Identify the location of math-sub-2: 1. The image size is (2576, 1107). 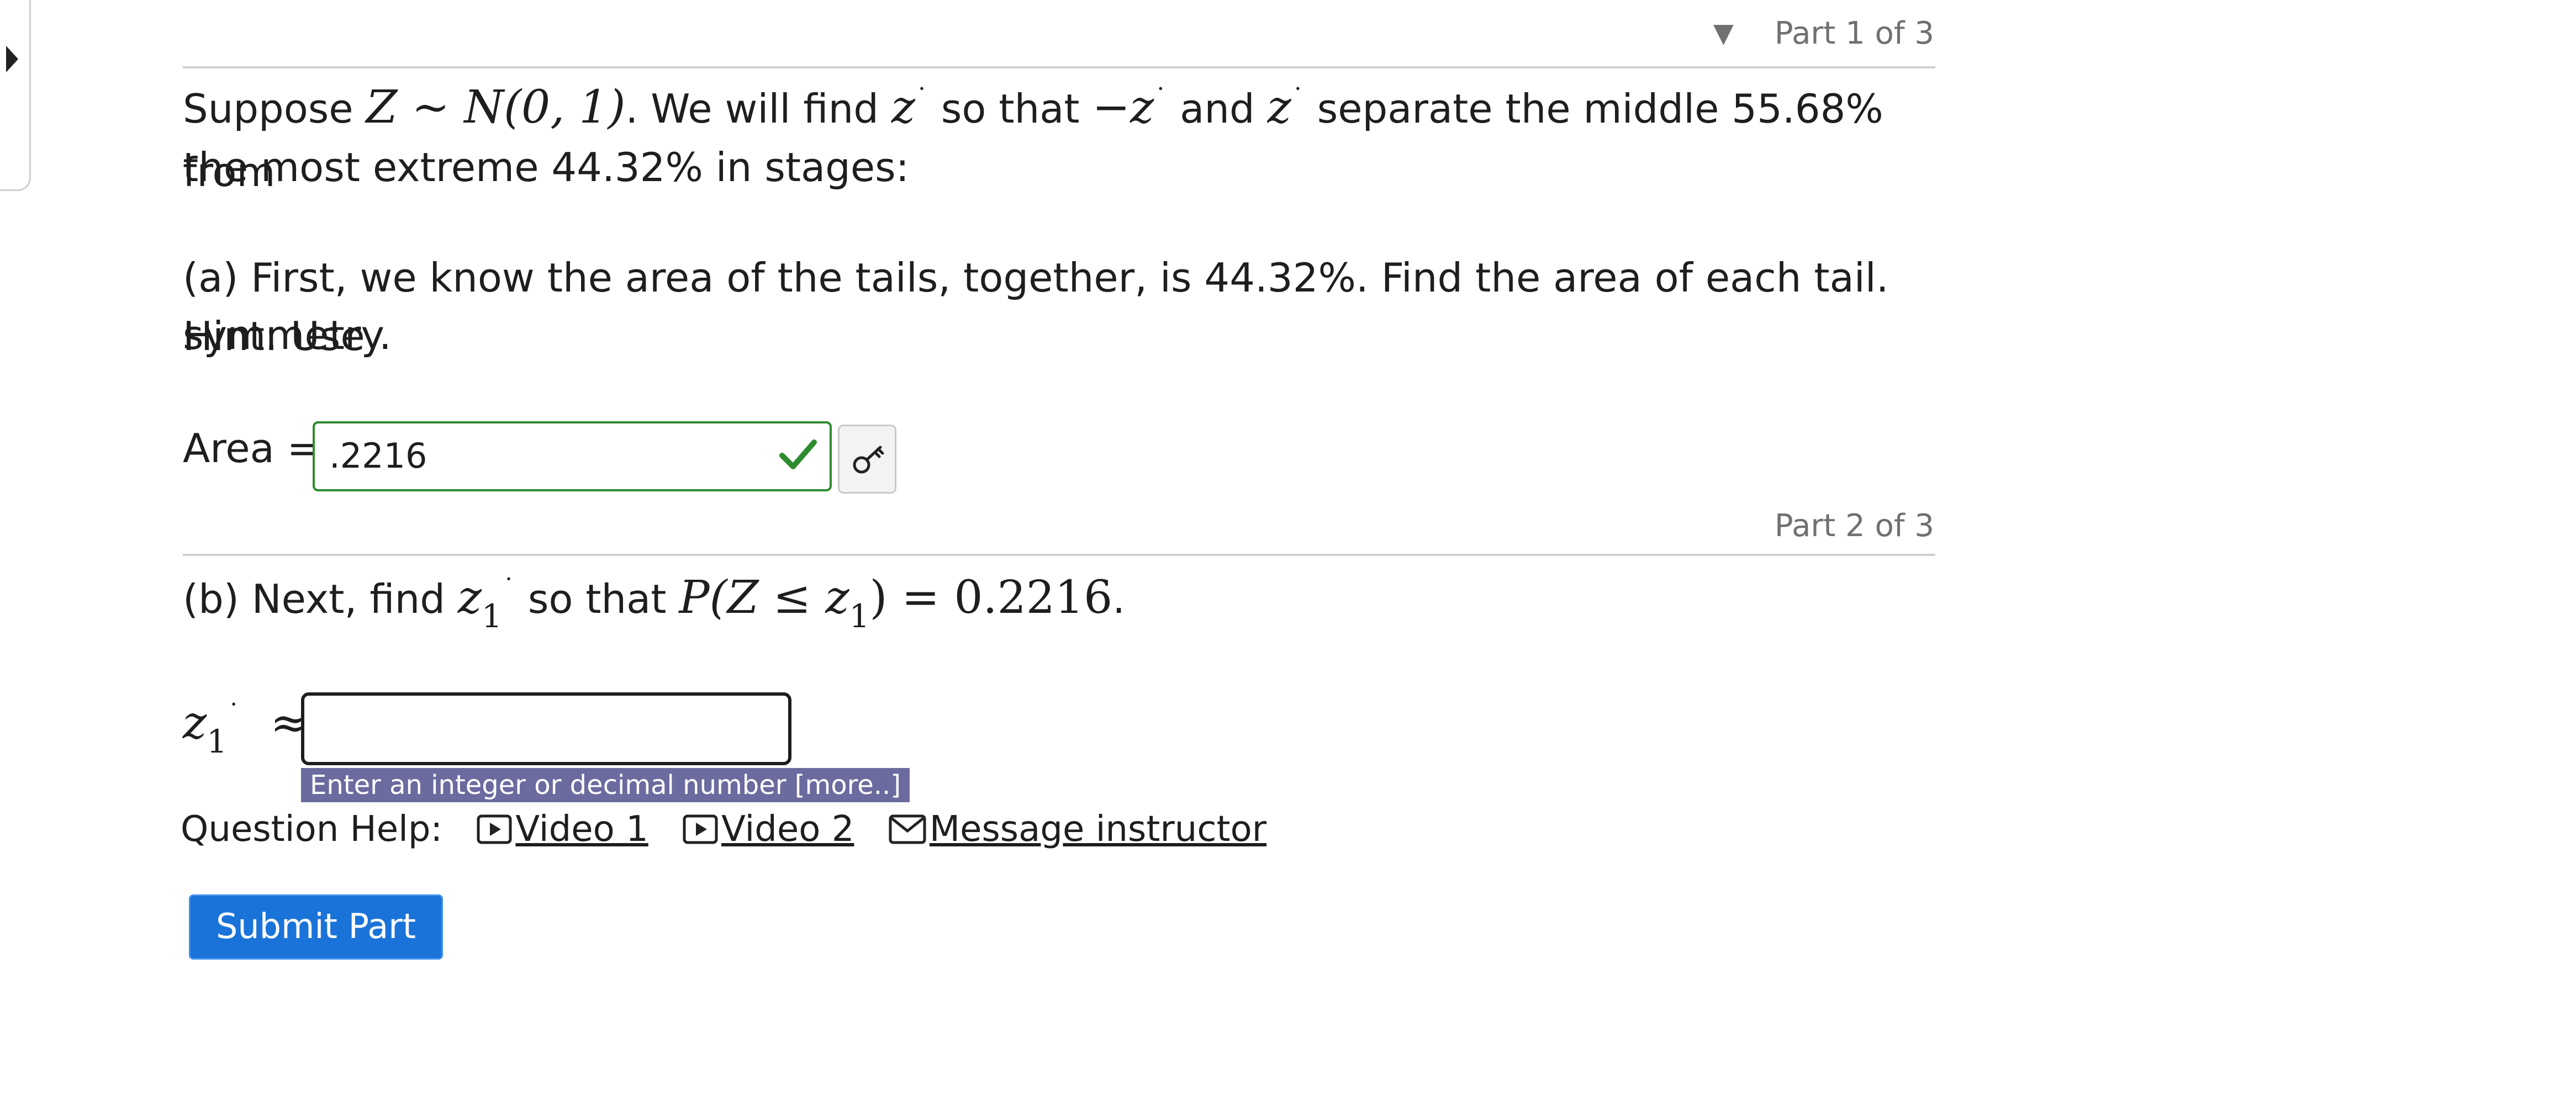
(859, 616).